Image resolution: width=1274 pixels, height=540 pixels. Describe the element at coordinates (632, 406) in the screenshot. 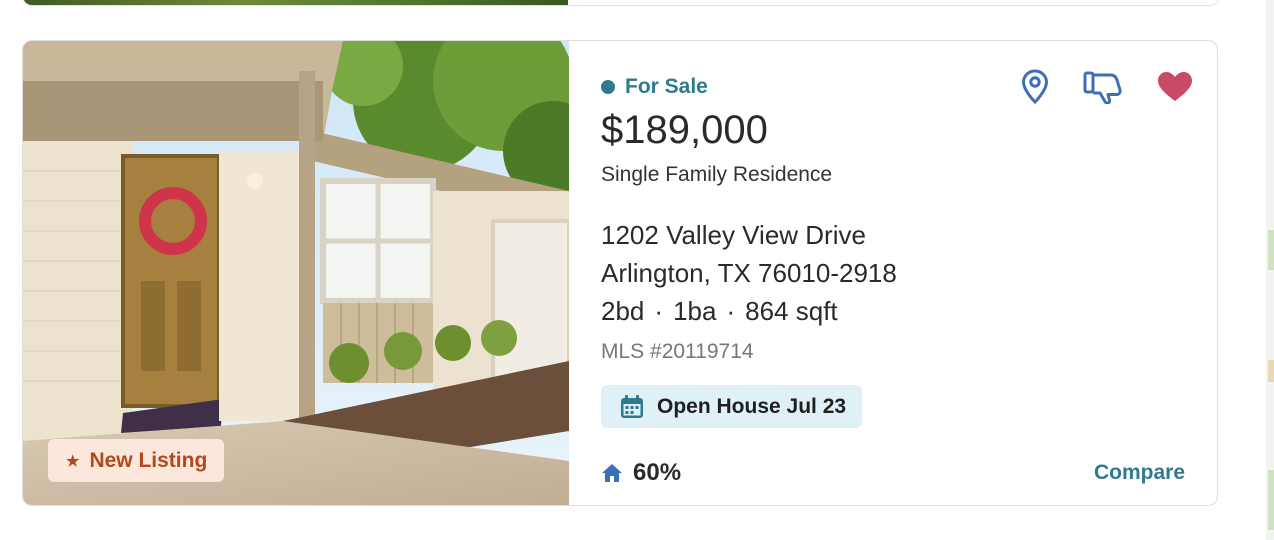

I see `calendar-icon` at that location.